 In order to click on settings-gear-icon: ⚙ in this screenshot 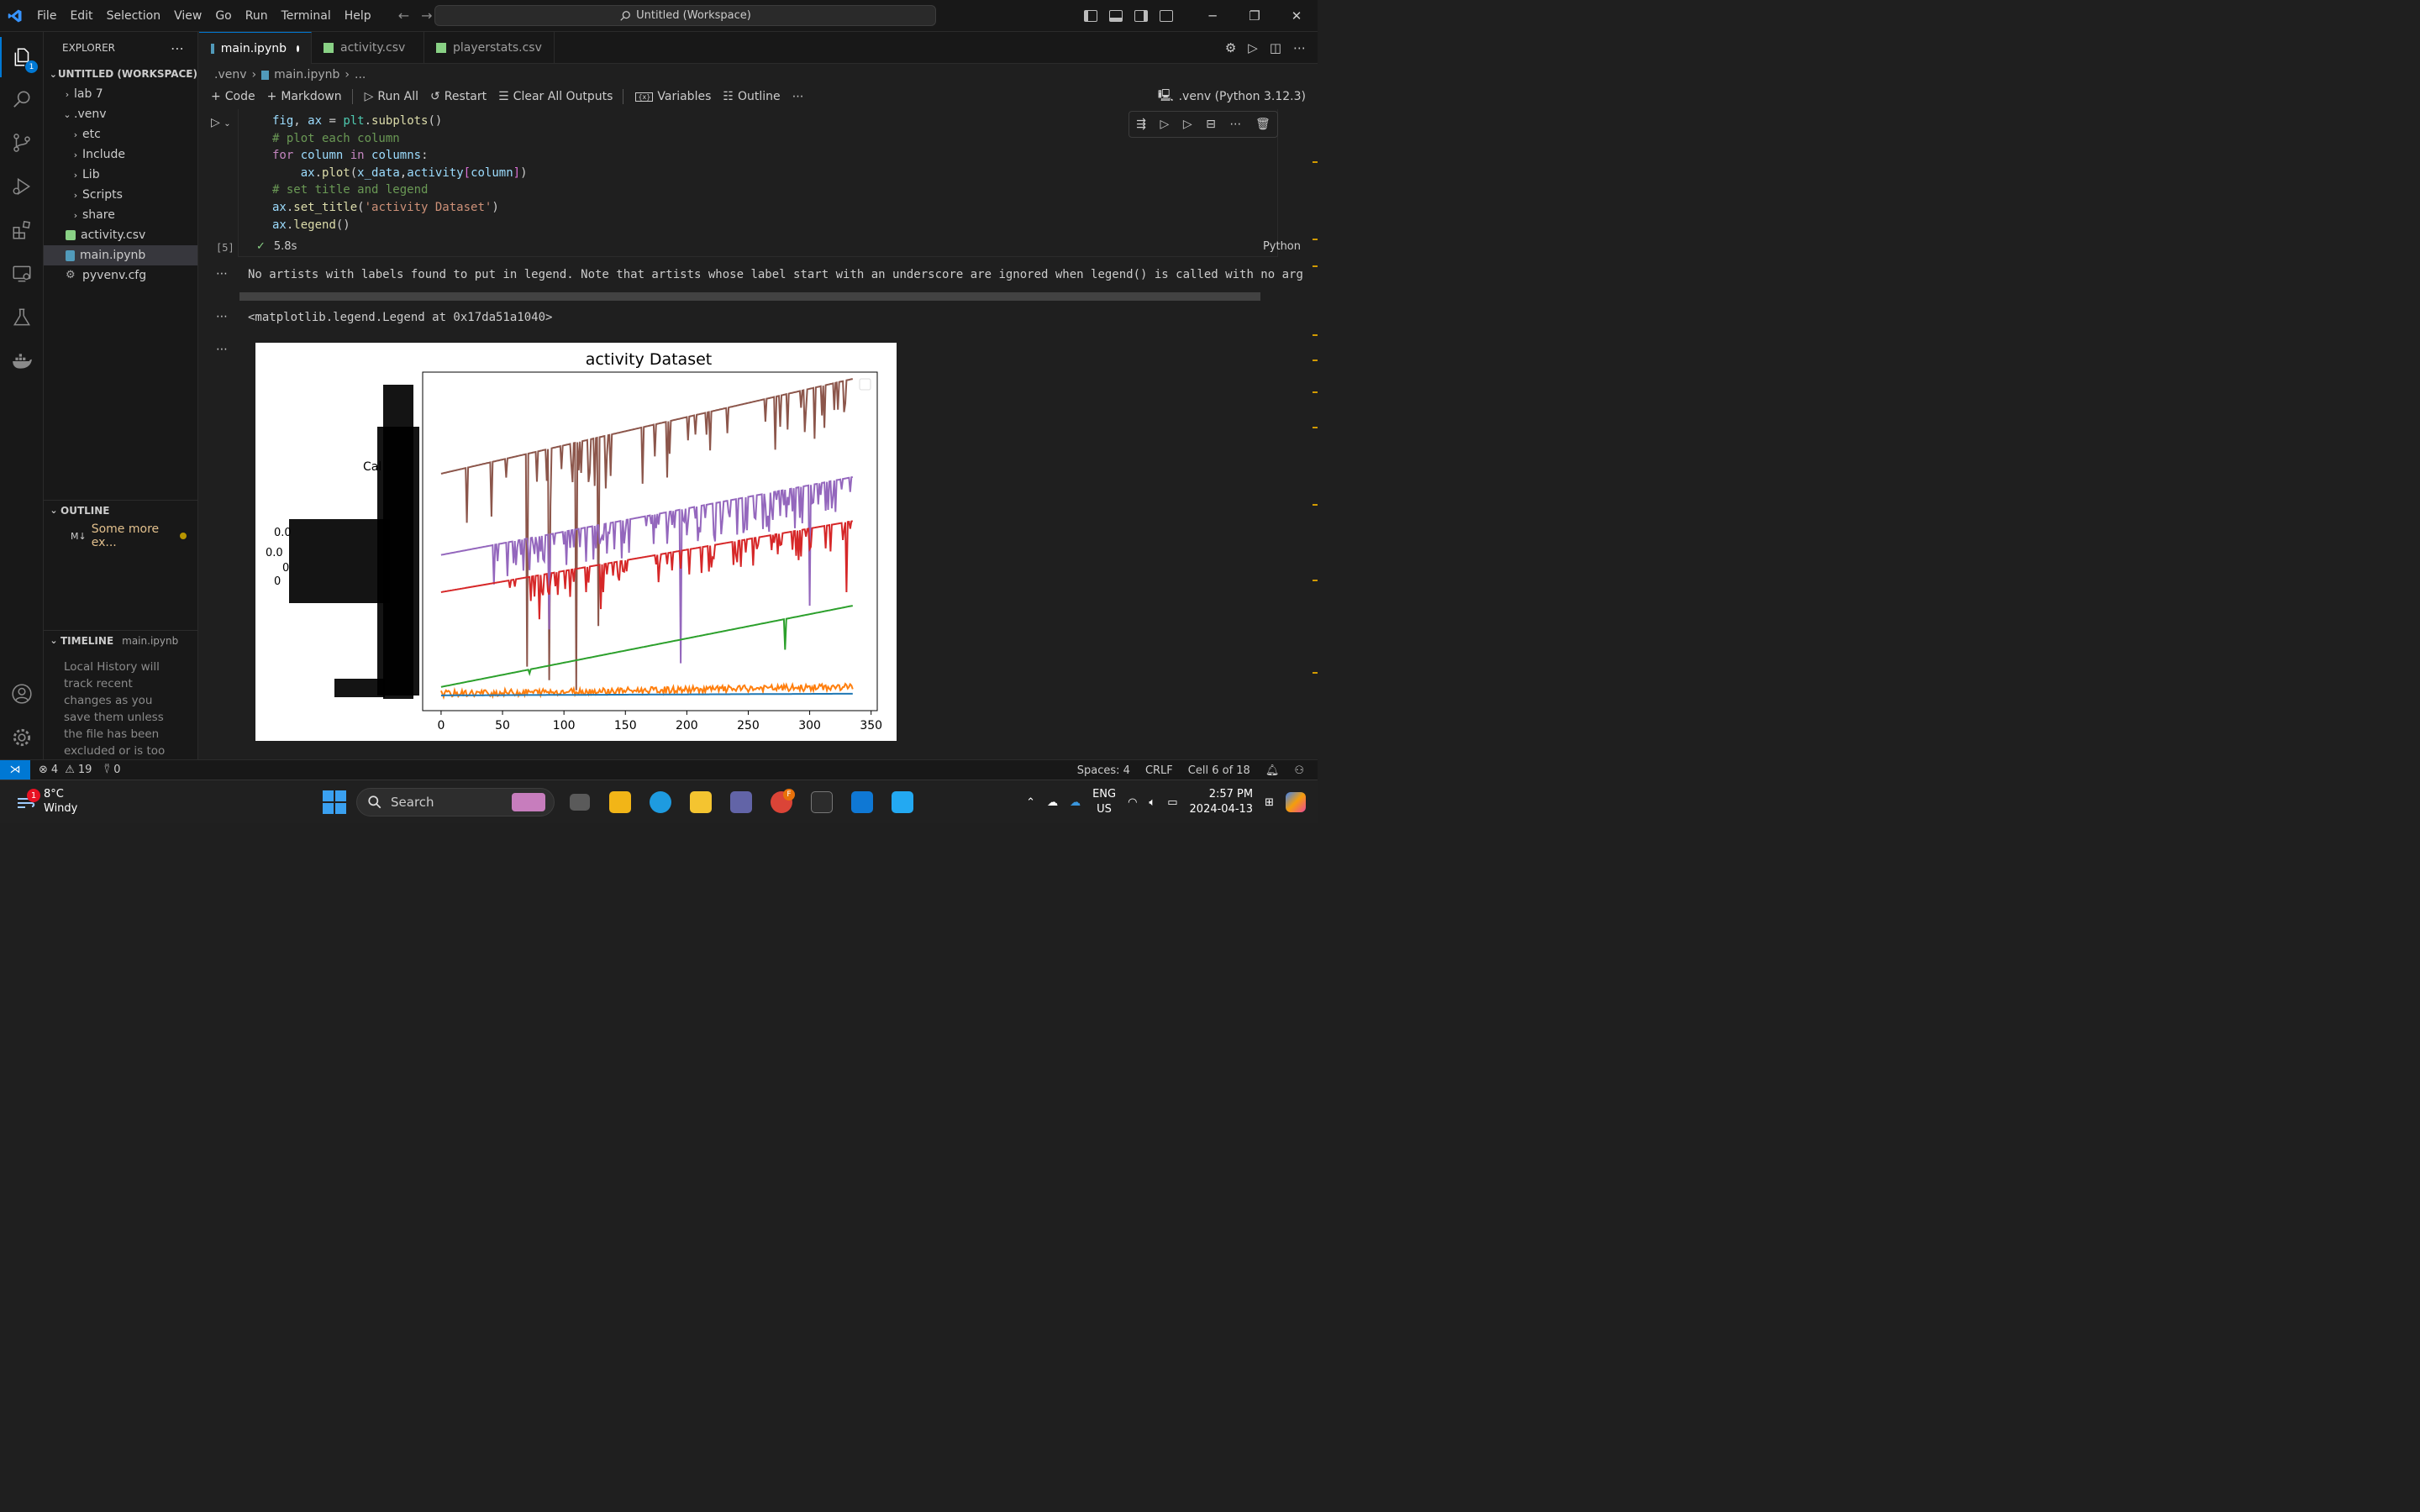, I will do `click(1230, 47)`.